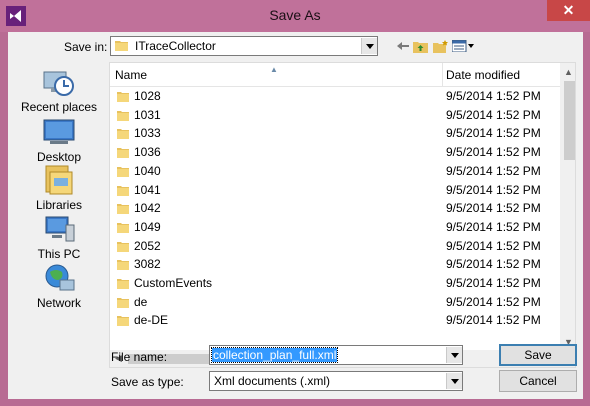 This screenshot has width=590, height=406. Describe the element at coordinates (483, 75) in the screenshot. I see `column-header-date-modified: Date modified` at that location.